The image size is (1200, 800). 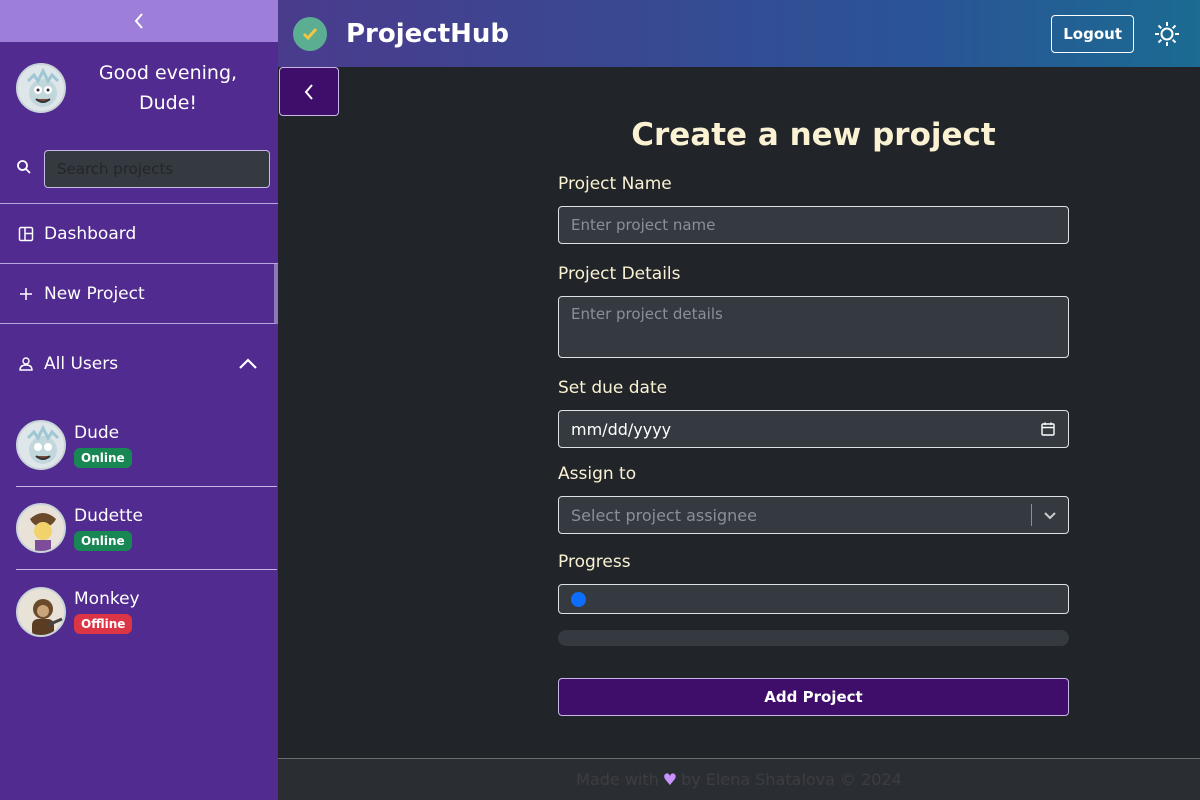 What do you see at coordinates (619, 274) in the screenshot?
I see `project-details-label: Project Details` at bounding box center [619, 274].